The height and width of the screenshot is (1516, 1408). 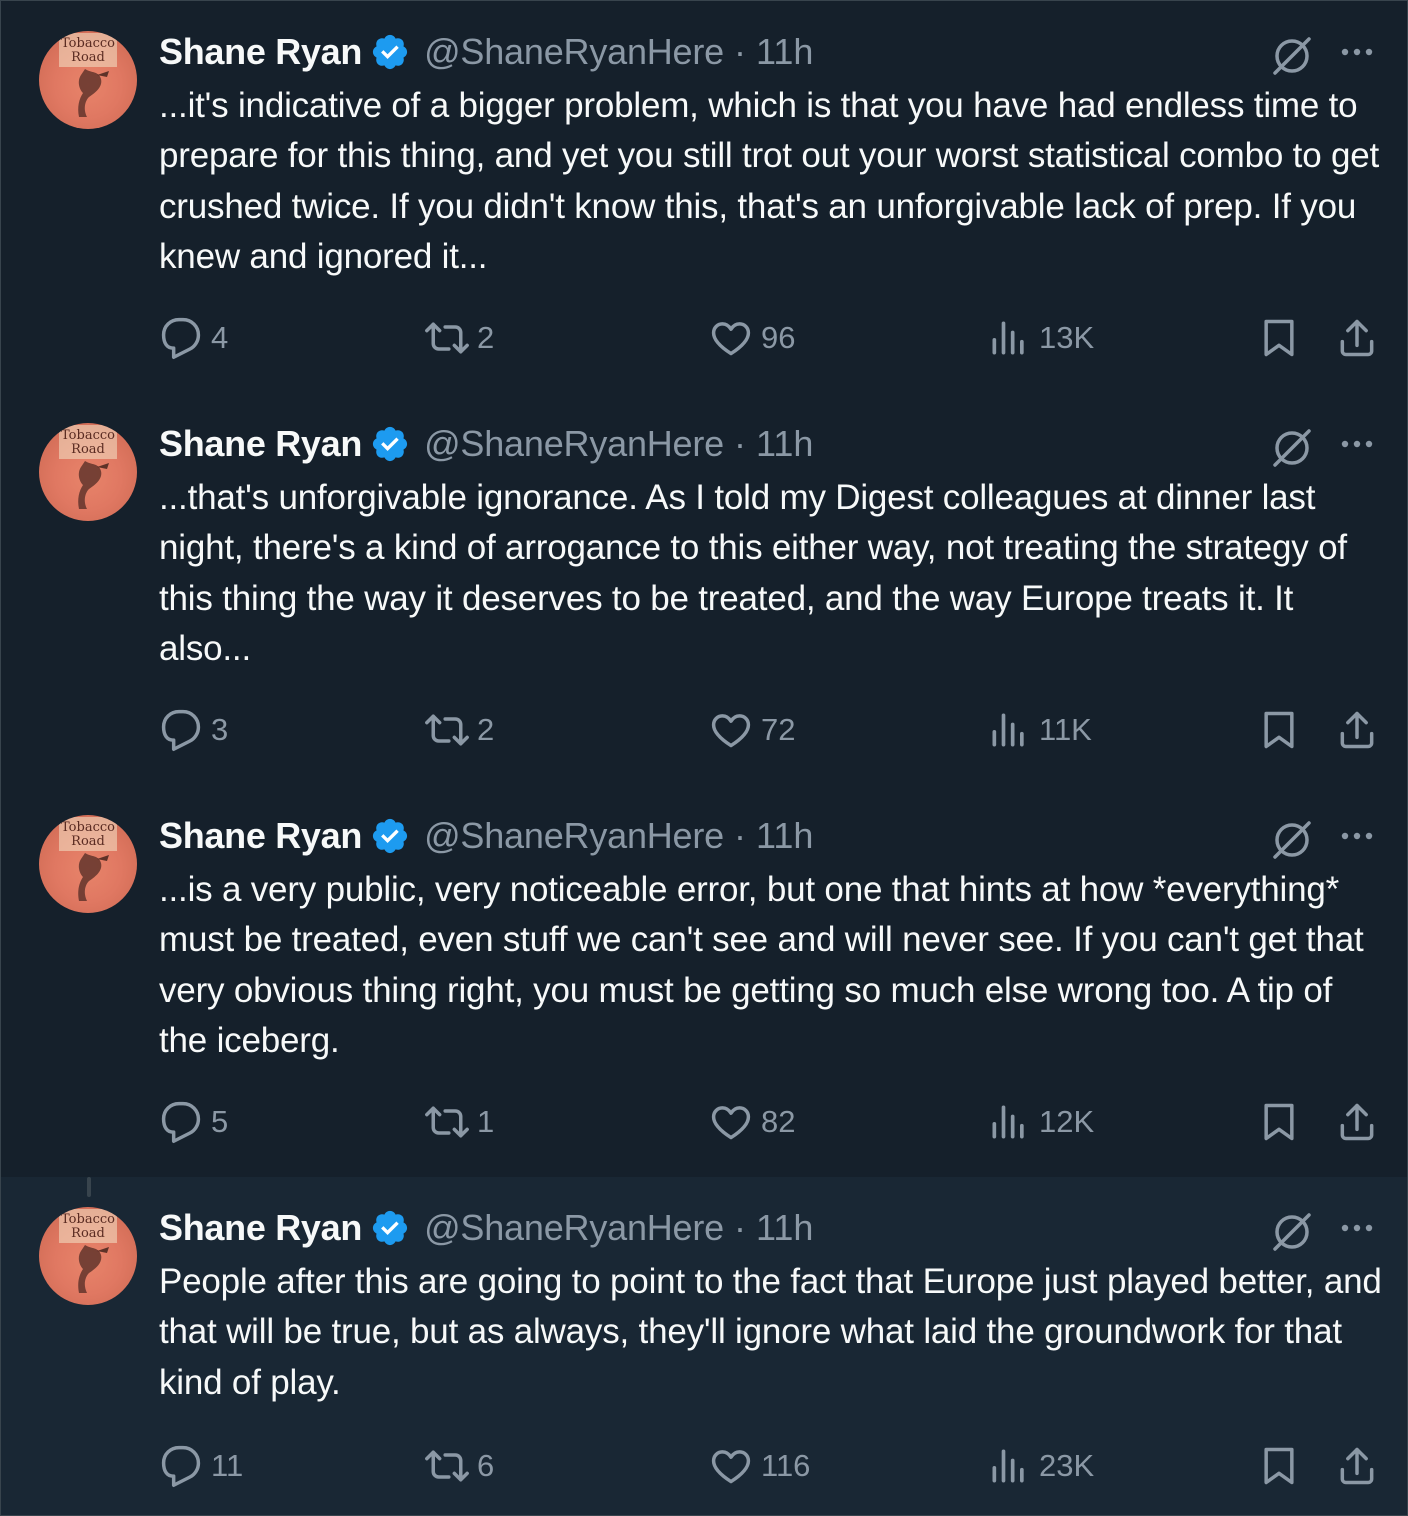 I want to click on repost-button: 6, so click(x=459, y=1466).